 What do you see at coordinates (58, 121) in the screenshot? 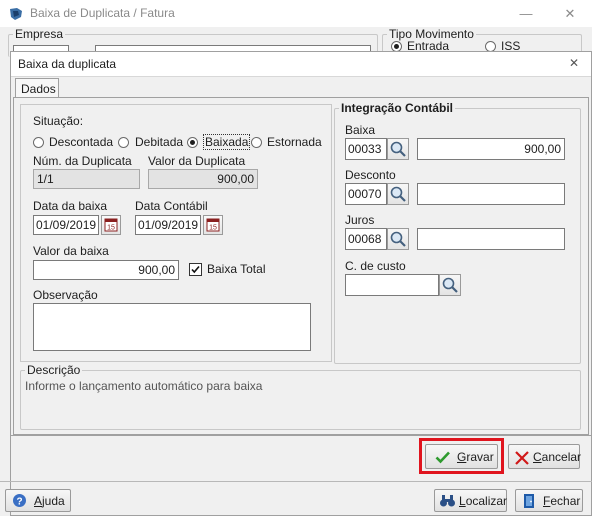
I see `situacao-label: Situação:` at bounding box center [58, 121].